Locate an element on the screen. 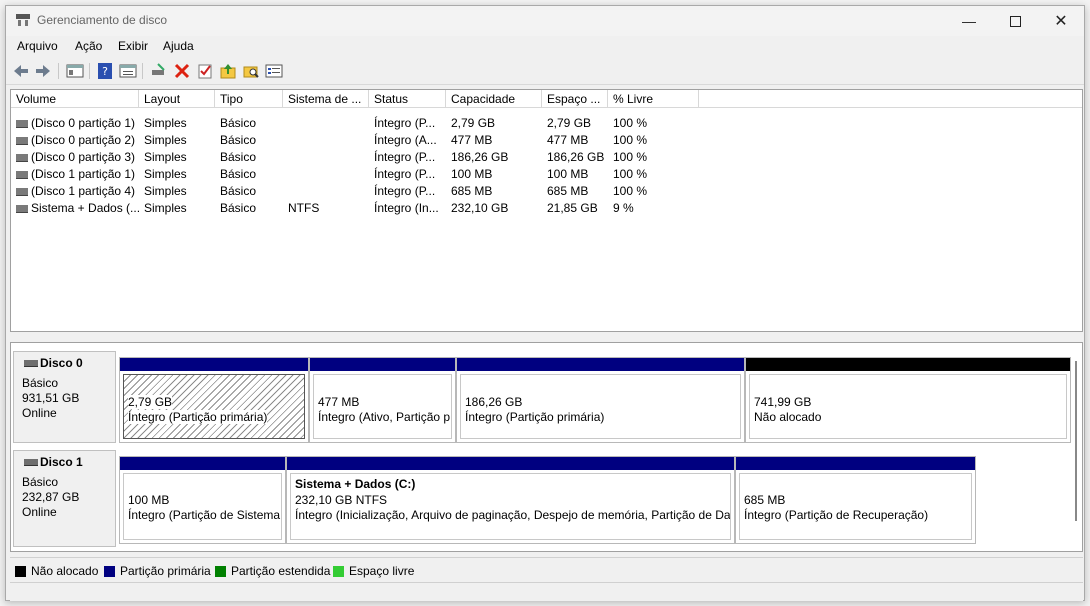 Image resolution: width=1090 pixels, height=606 pixels. close-icon: ✕ is located at coordinates (1061, 21).